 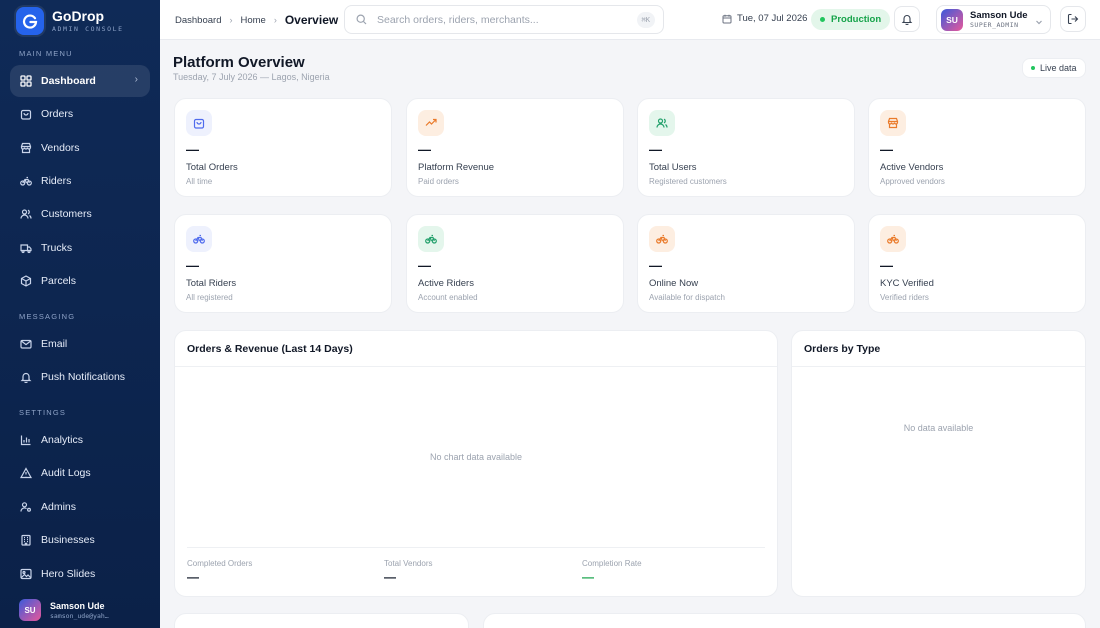 What do you see at coordinates (851, 19) in the screenshot?
I see `environment-badge: Production` at bounding box center [851, 19].